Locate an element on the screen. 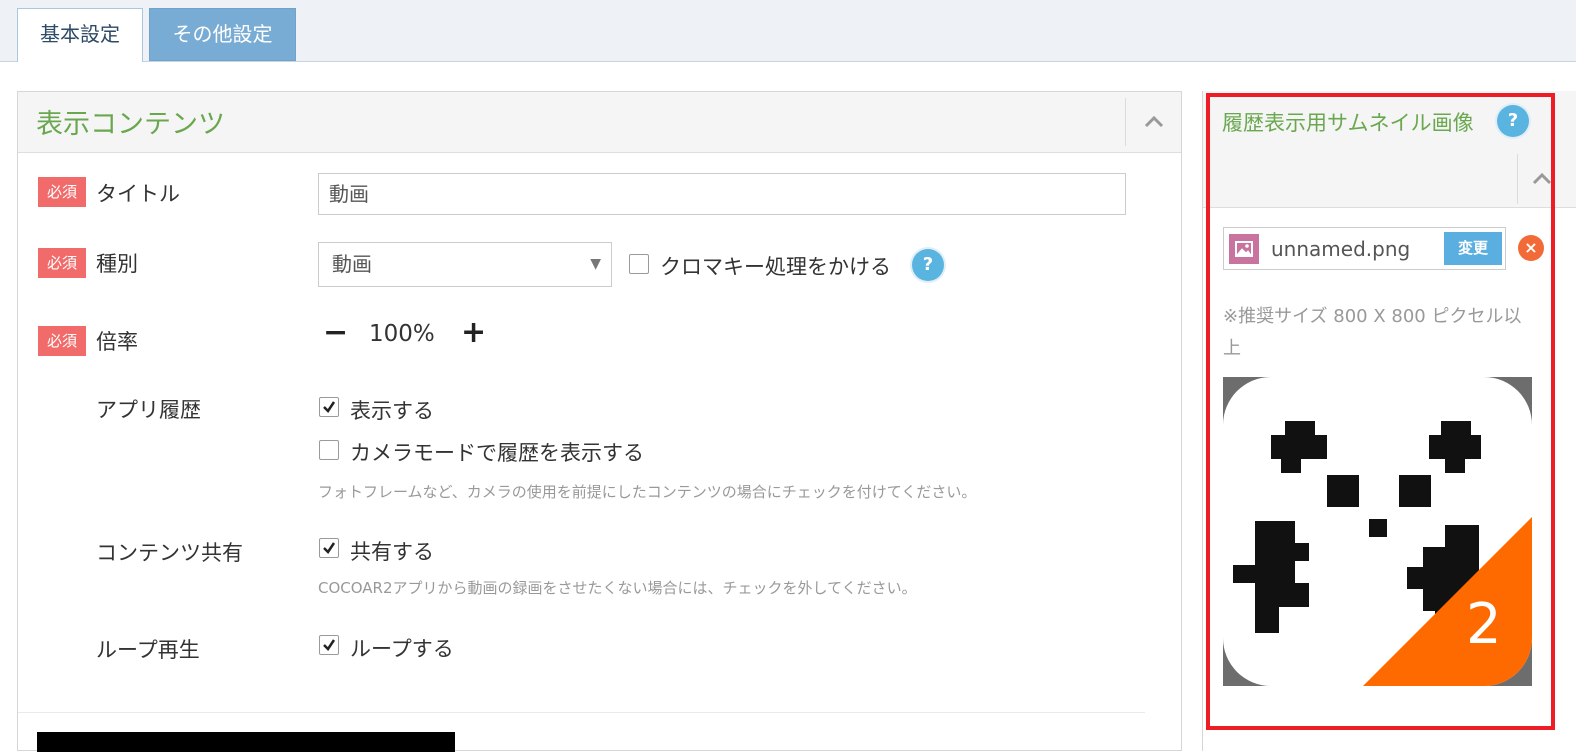 This screenshot has height=752, width=1576. share-checkbox is located at coordinates (329, 548).